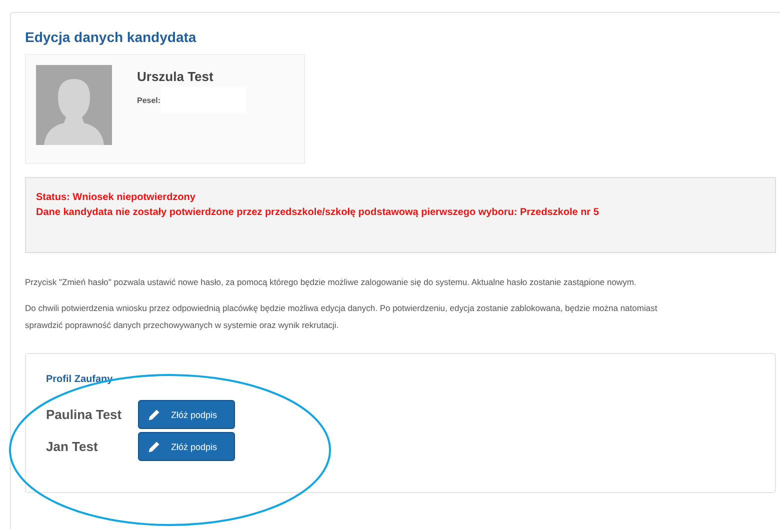 This screenshot has height=529, width=780. I want to click on candidate-name: Urszula Test, so click(175, 76).